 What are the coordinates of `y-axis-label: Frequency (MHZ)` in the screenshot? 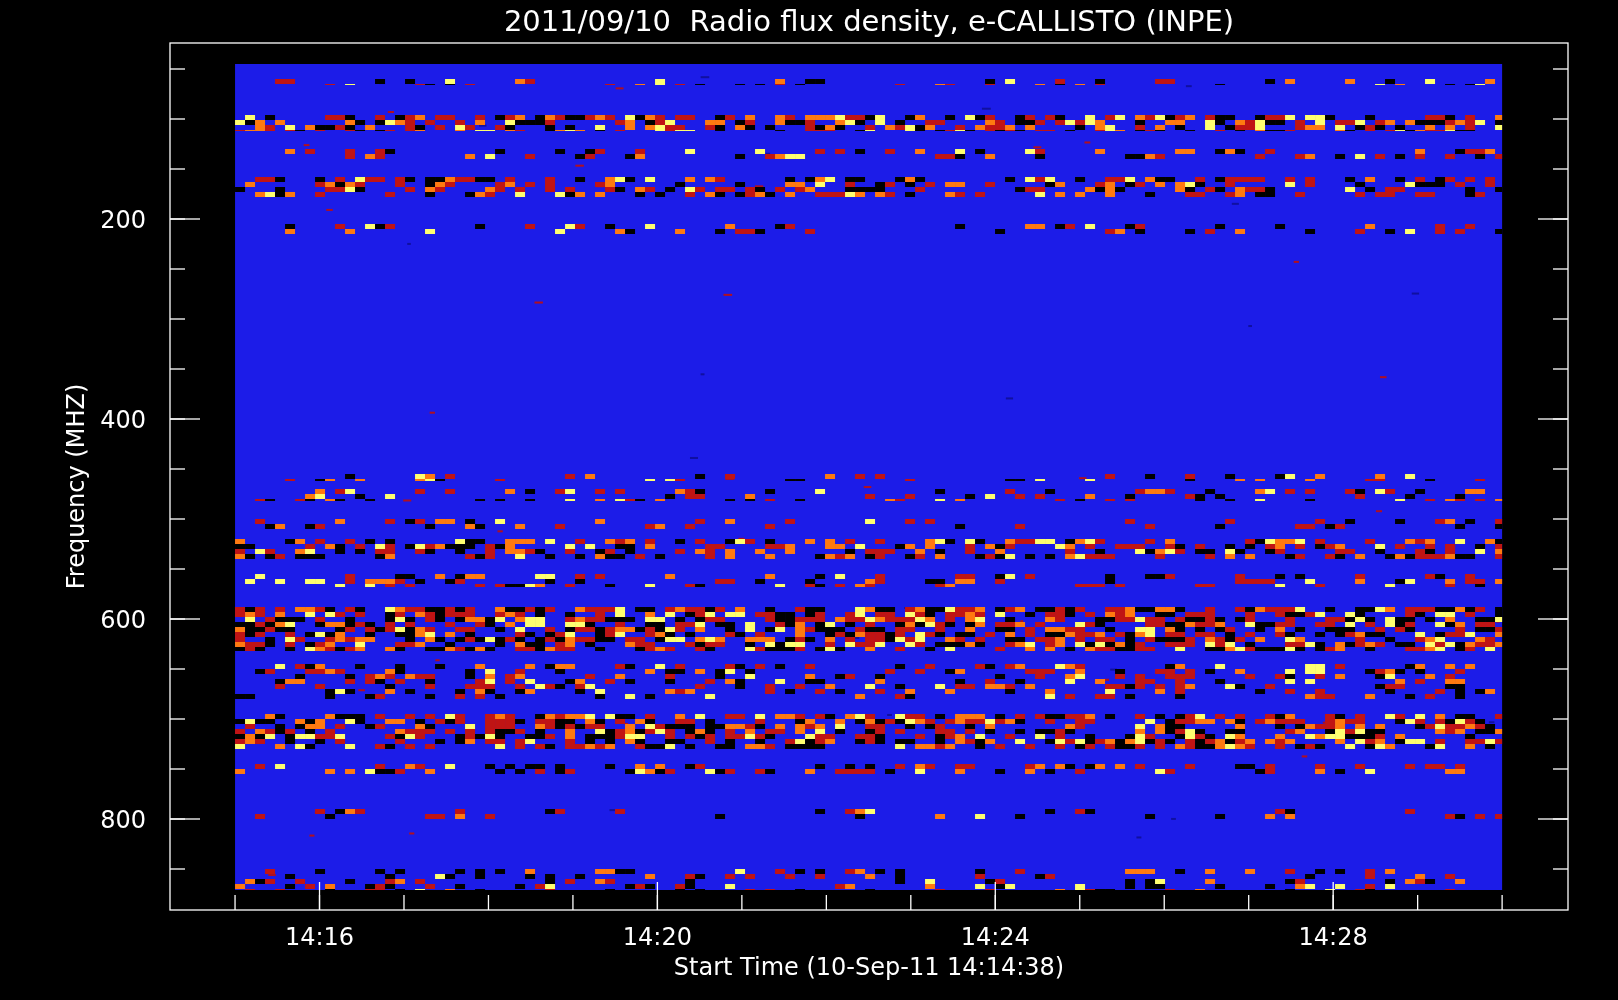 It's located at (76, 486).